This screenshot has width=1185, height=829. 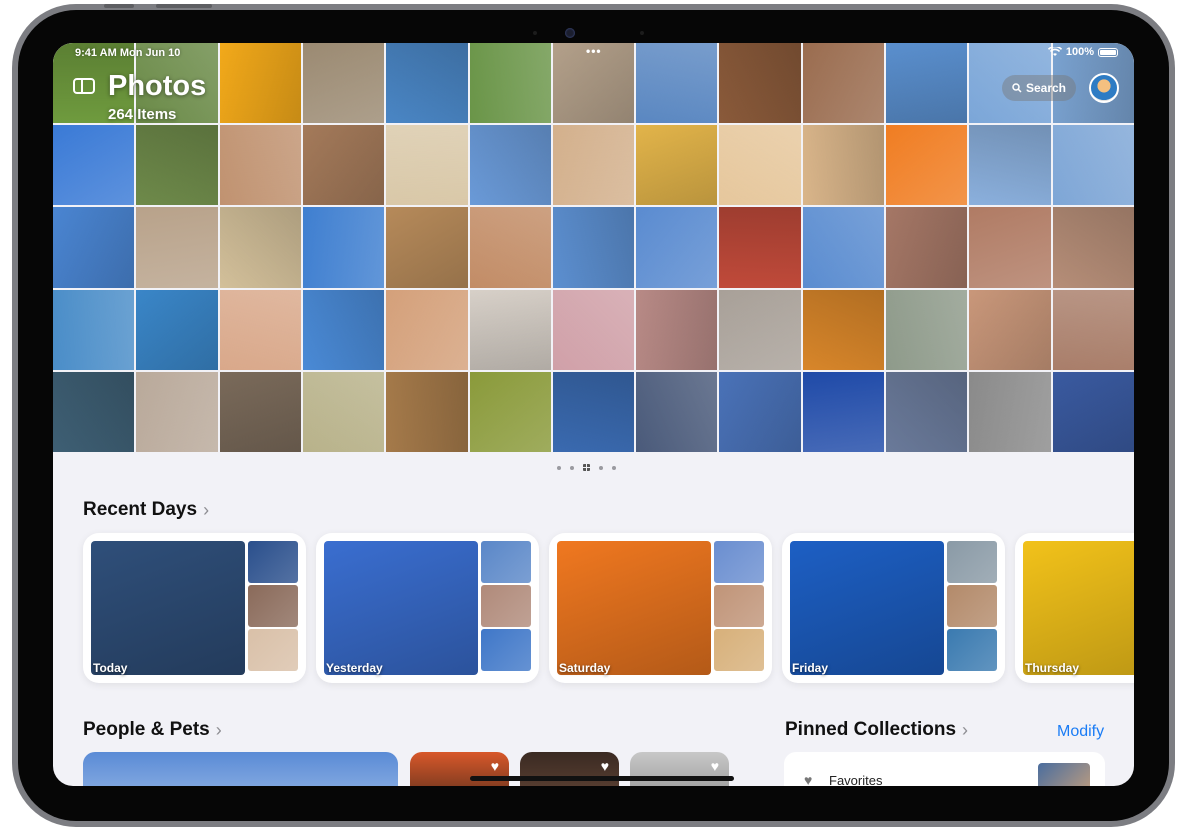 I want to click on pinned-favorites-card: ♥ Favorites, so click(x=944, y=769).